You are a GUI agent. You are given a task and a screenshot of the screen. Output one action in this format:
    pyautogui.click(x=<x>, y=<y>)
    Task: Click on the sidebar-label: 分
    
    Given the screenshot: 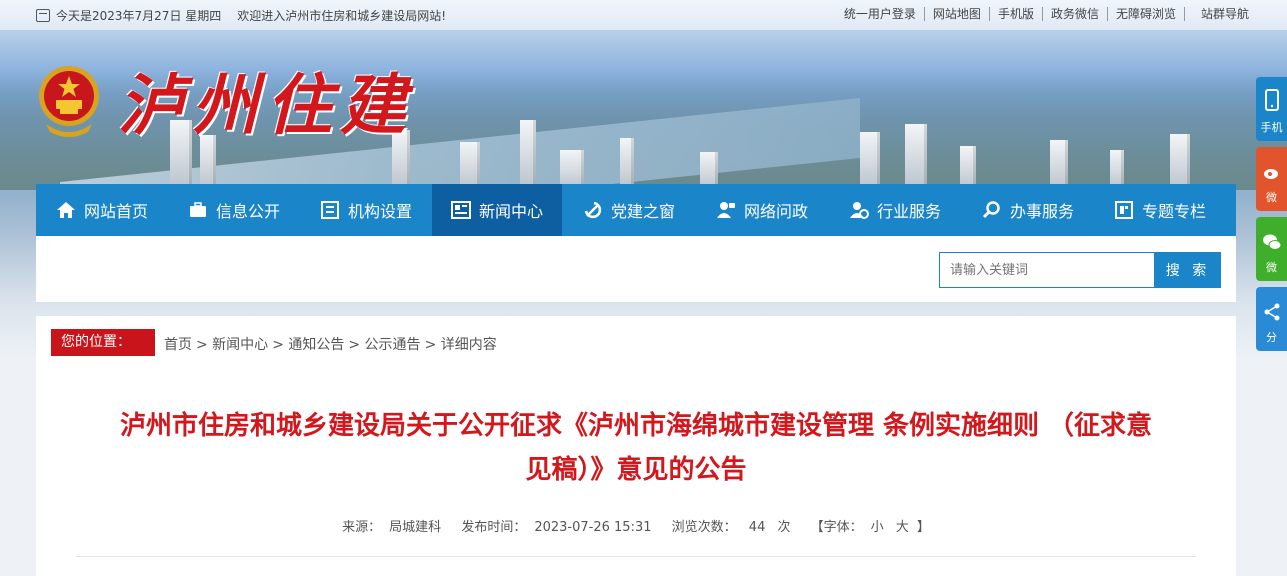 What is the action you would take?
    pyautogui.click(x=1271, y=337)
    